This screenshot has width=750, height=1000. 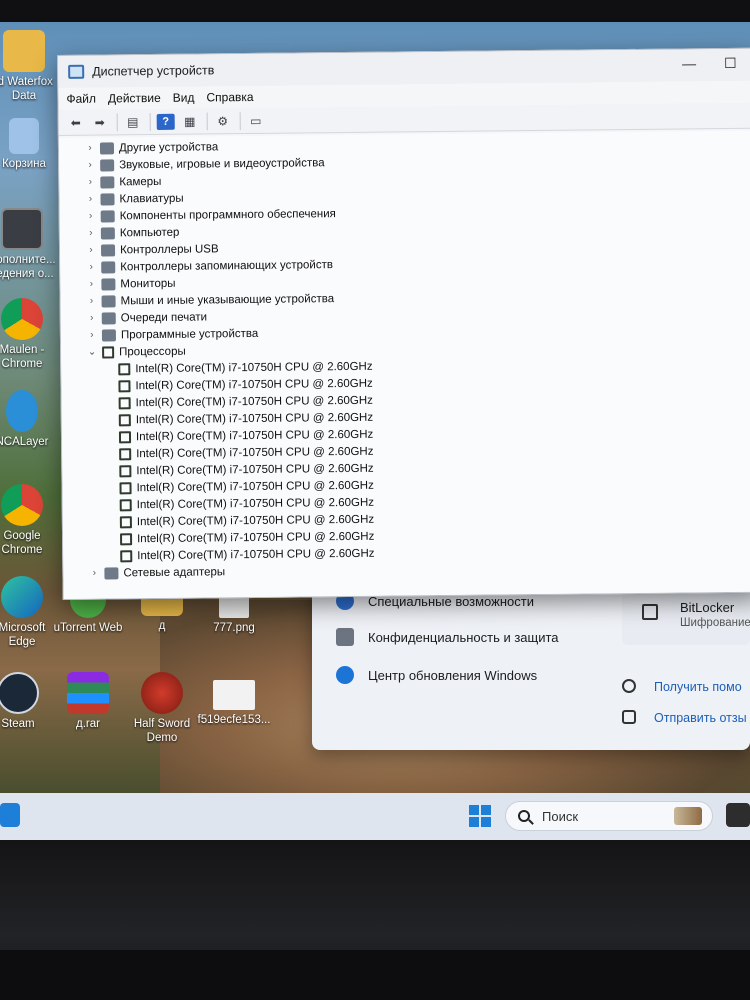 What do you see at coordinates (162, 731) in the screenshot?
I see `desktop-icon-label: Half Sword Demo` at bounding box center [162, 731].